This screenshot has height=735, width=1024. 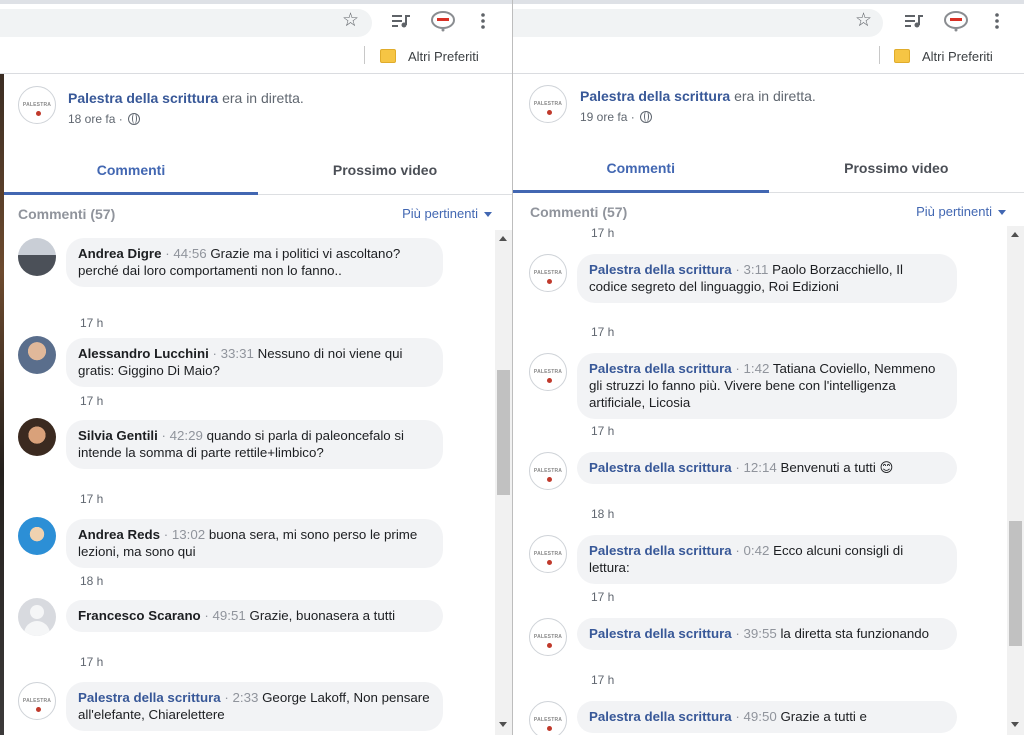 I want to click on comment-text: Grazie, buonasera a tutti, so click(x=322, y=615).